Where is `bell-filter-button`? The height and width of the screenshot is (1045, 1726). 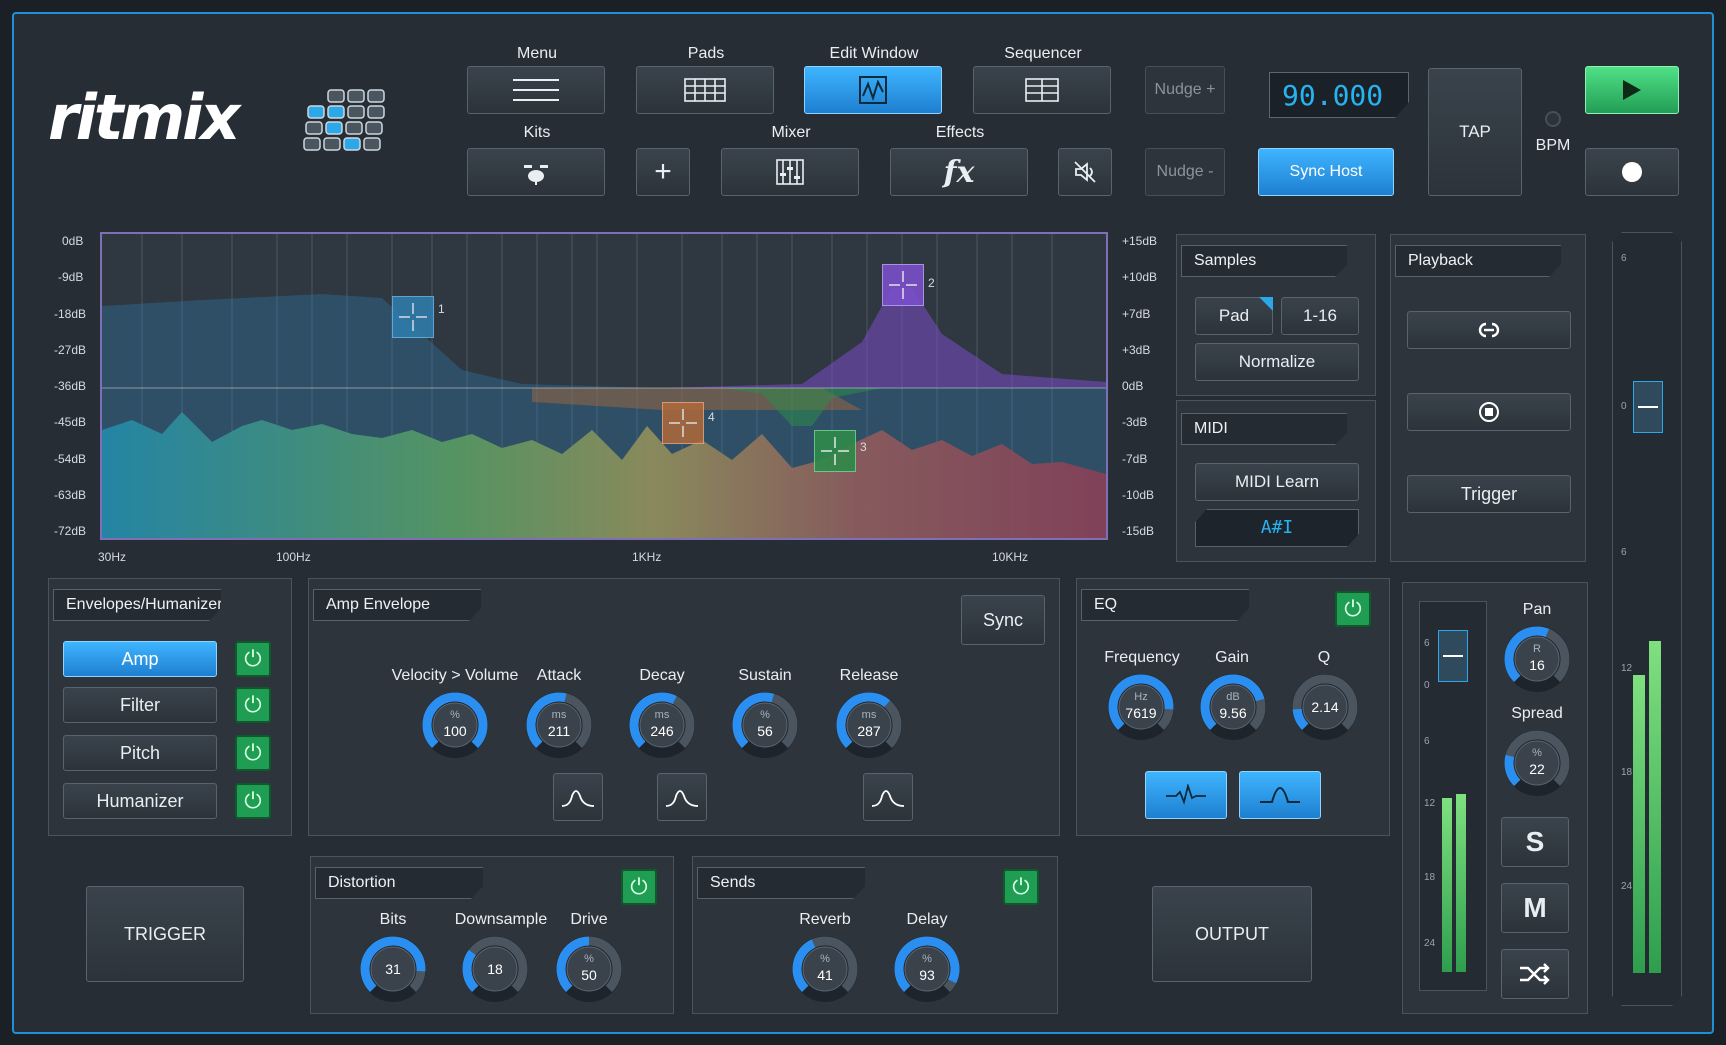 bell-filter-button is located at coordinates (1280, 795).